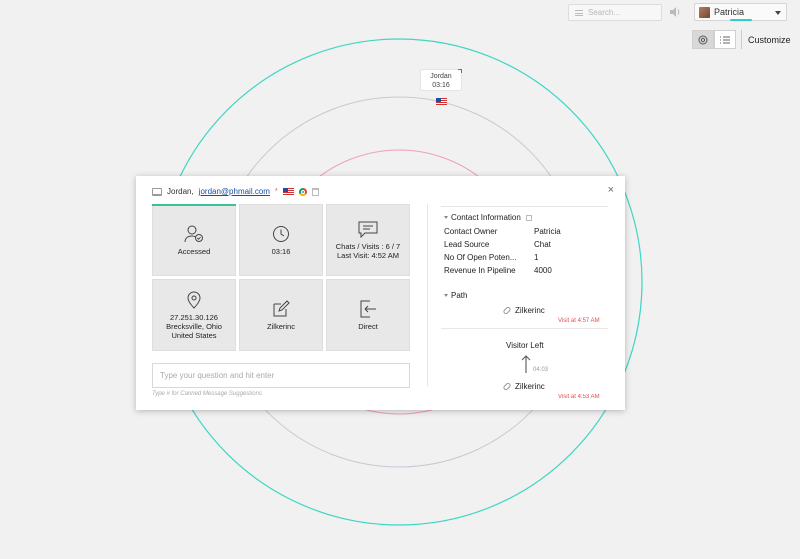  I want to click on chat-icon, so click(368, 229).